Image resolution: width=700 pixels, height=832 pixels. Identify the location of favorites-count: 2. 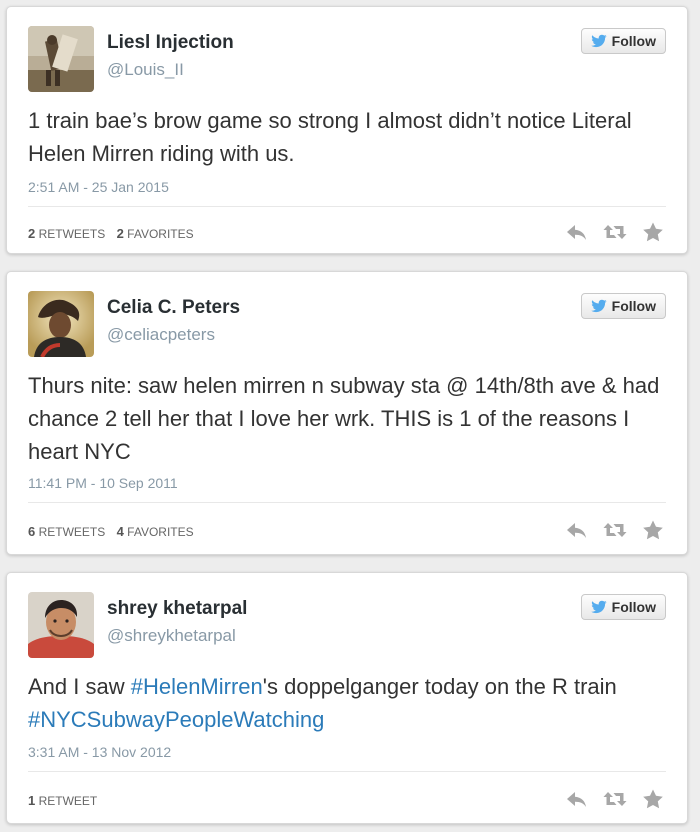
(120, 233).